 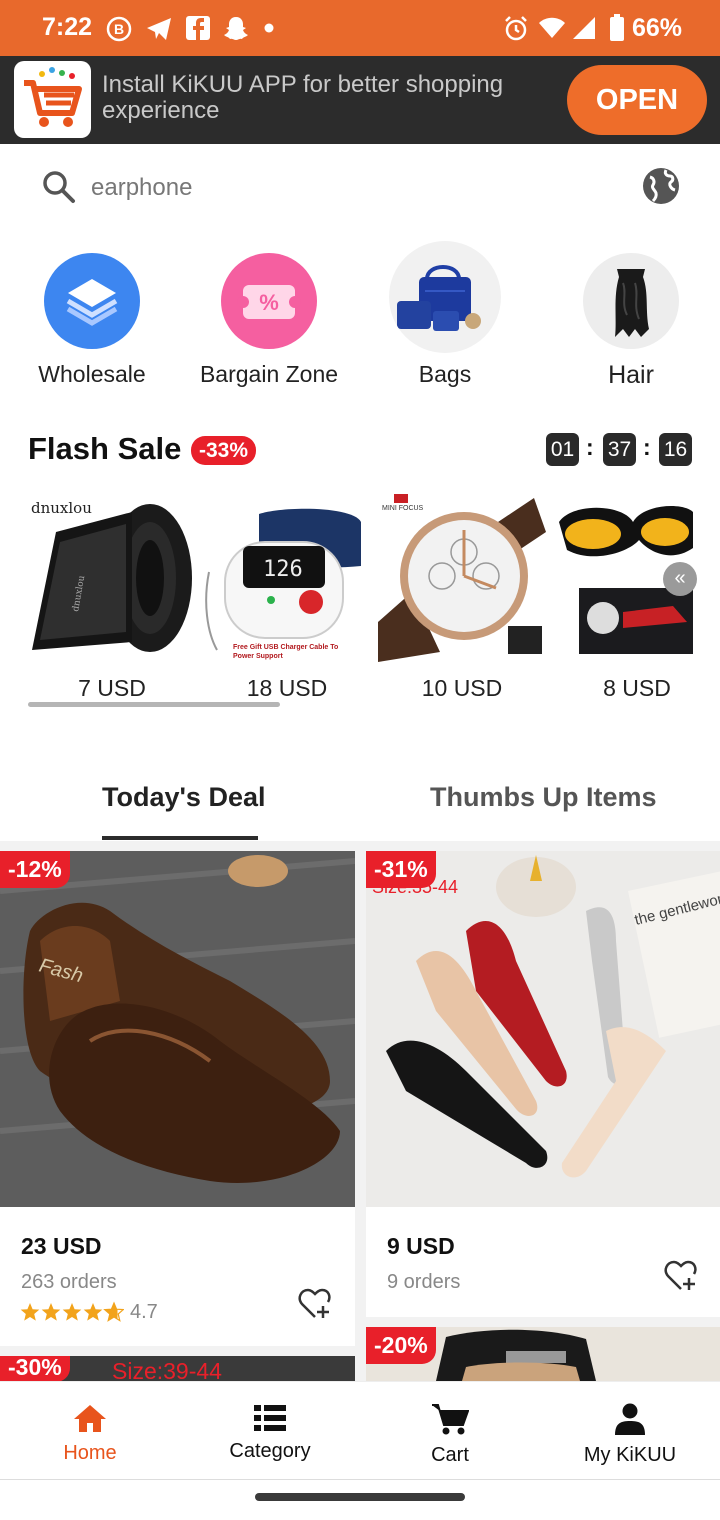 I want to click on list-icon, so click(x=270, y=1418).